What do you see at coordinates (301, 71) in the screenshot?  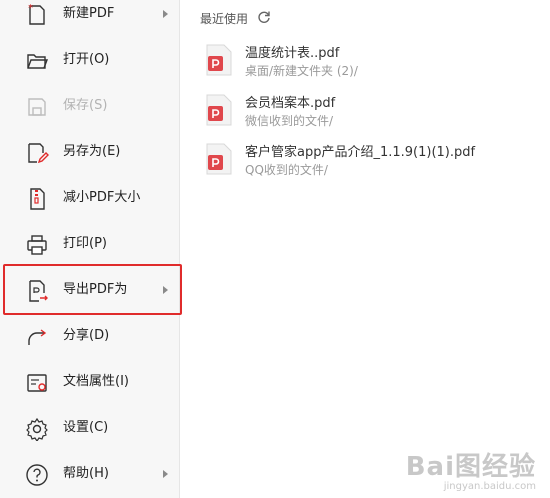 I see `file-path: 桌面/新建文件夹 (2)/` at bounding box center [301, 71].